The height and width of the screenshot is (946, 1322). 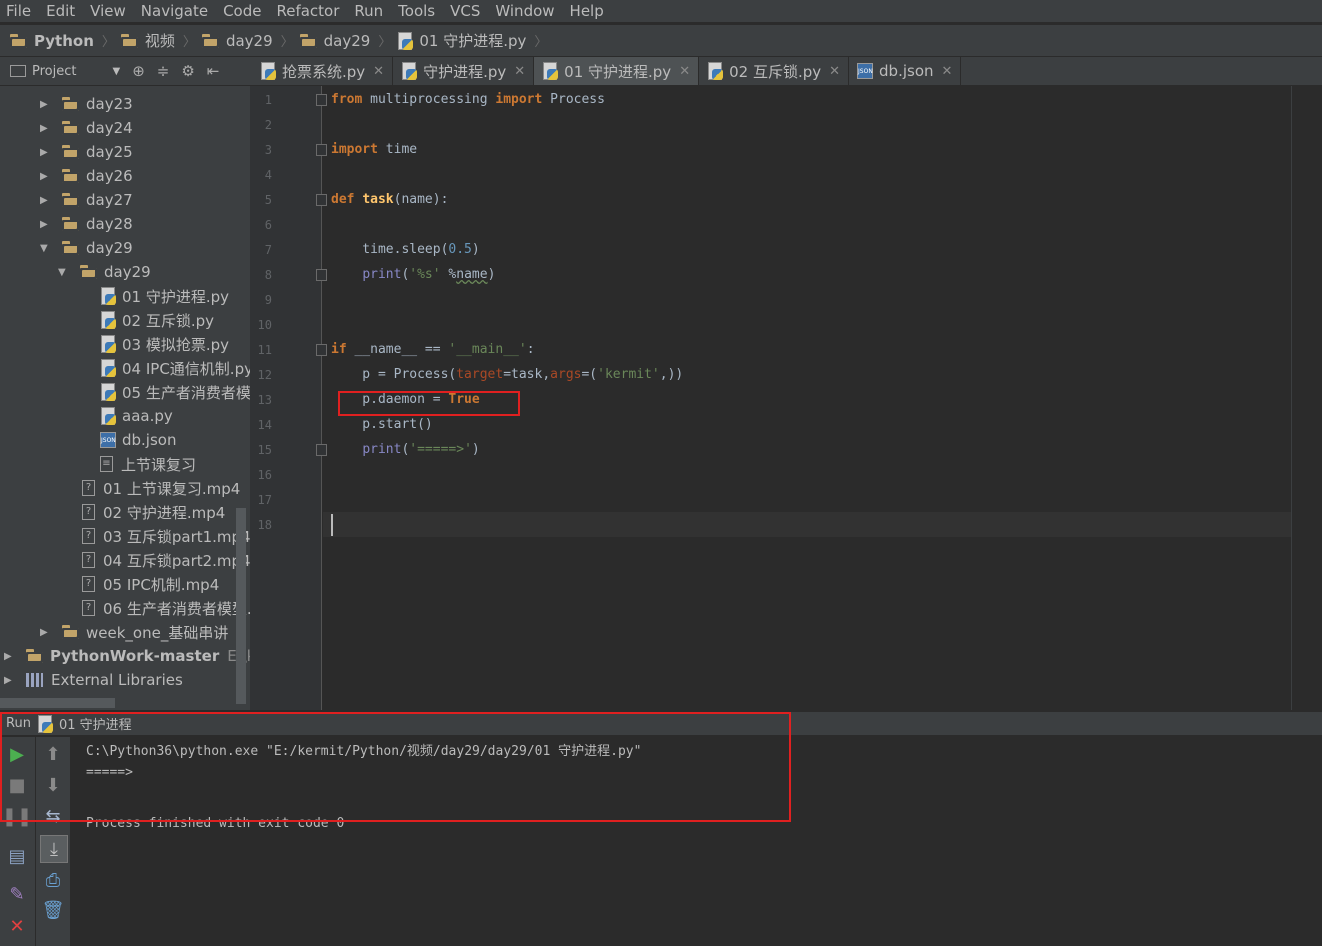 I want to click on project-tool-header: Project ▼ ⊕ ≑ ⚙ ⇤, so click(x=125, y=71).